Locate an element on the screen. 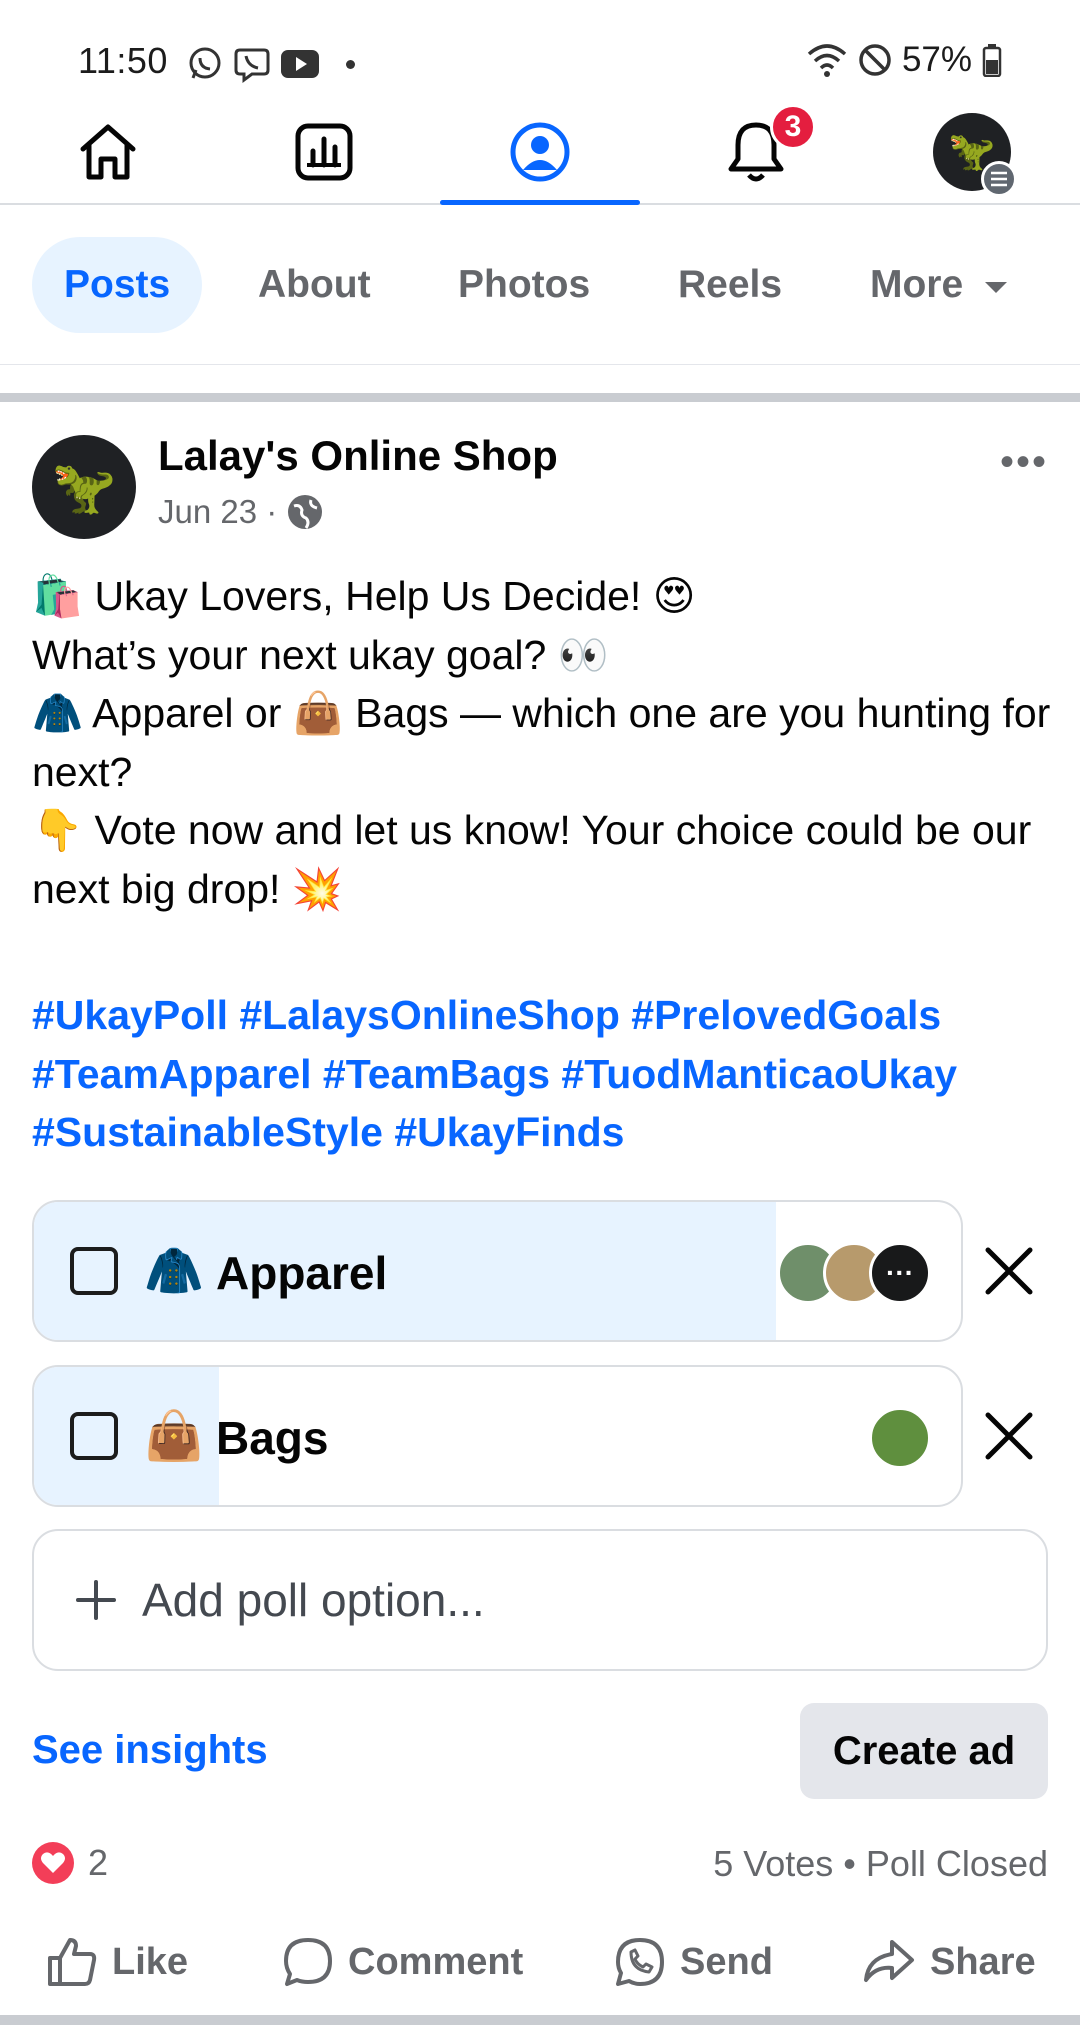 Image resolution: width=1080 pixels, height=2025 pixels. dashboard-icon is located at coordinates (324, 151).